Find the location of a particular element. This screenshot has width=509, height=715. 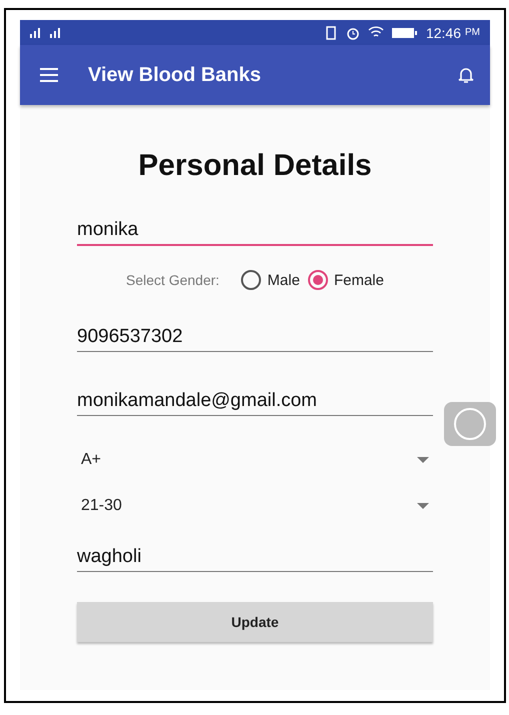

input-field: monika is located at coordinates (255, 228).